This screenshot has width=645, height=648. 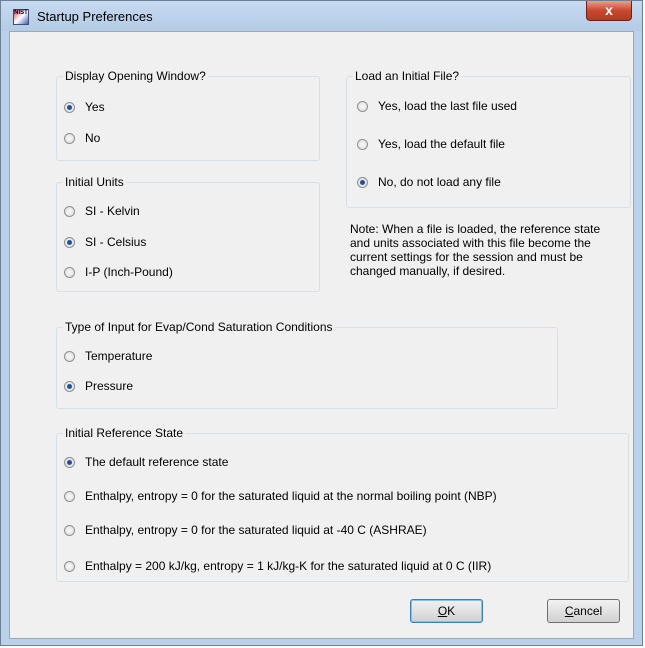 What do you see at coordinates (112, 211) in the screenshot?
I see `radio-label: SI - Kelvin` at bounding box center [112, 211].